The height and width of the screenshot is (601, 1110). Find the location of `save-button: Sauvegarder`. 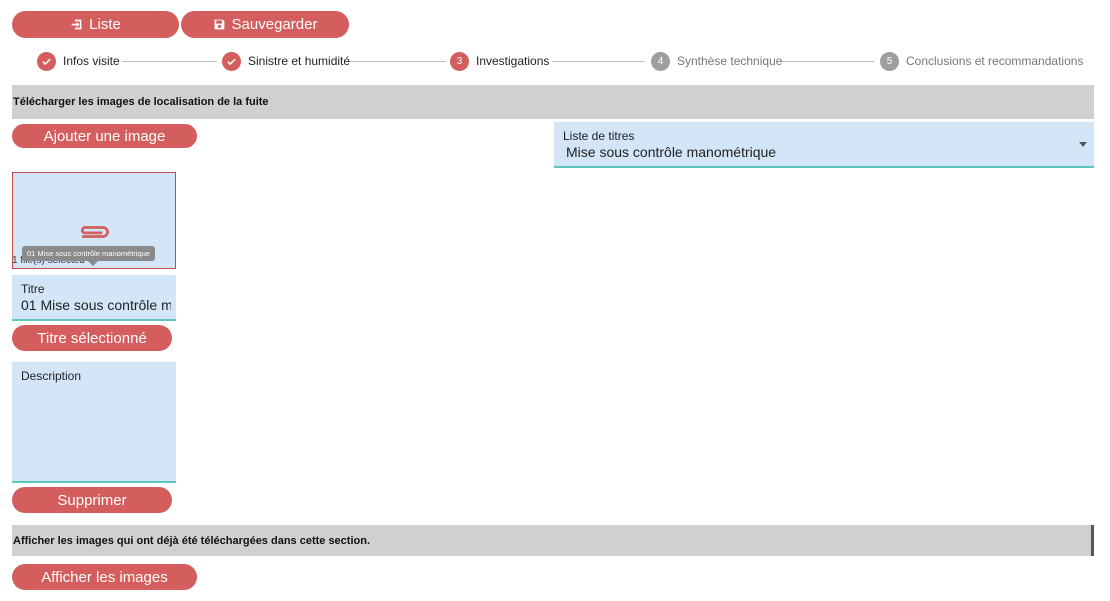

save-button: Sauvegarder is located at coordinates (265, 24).